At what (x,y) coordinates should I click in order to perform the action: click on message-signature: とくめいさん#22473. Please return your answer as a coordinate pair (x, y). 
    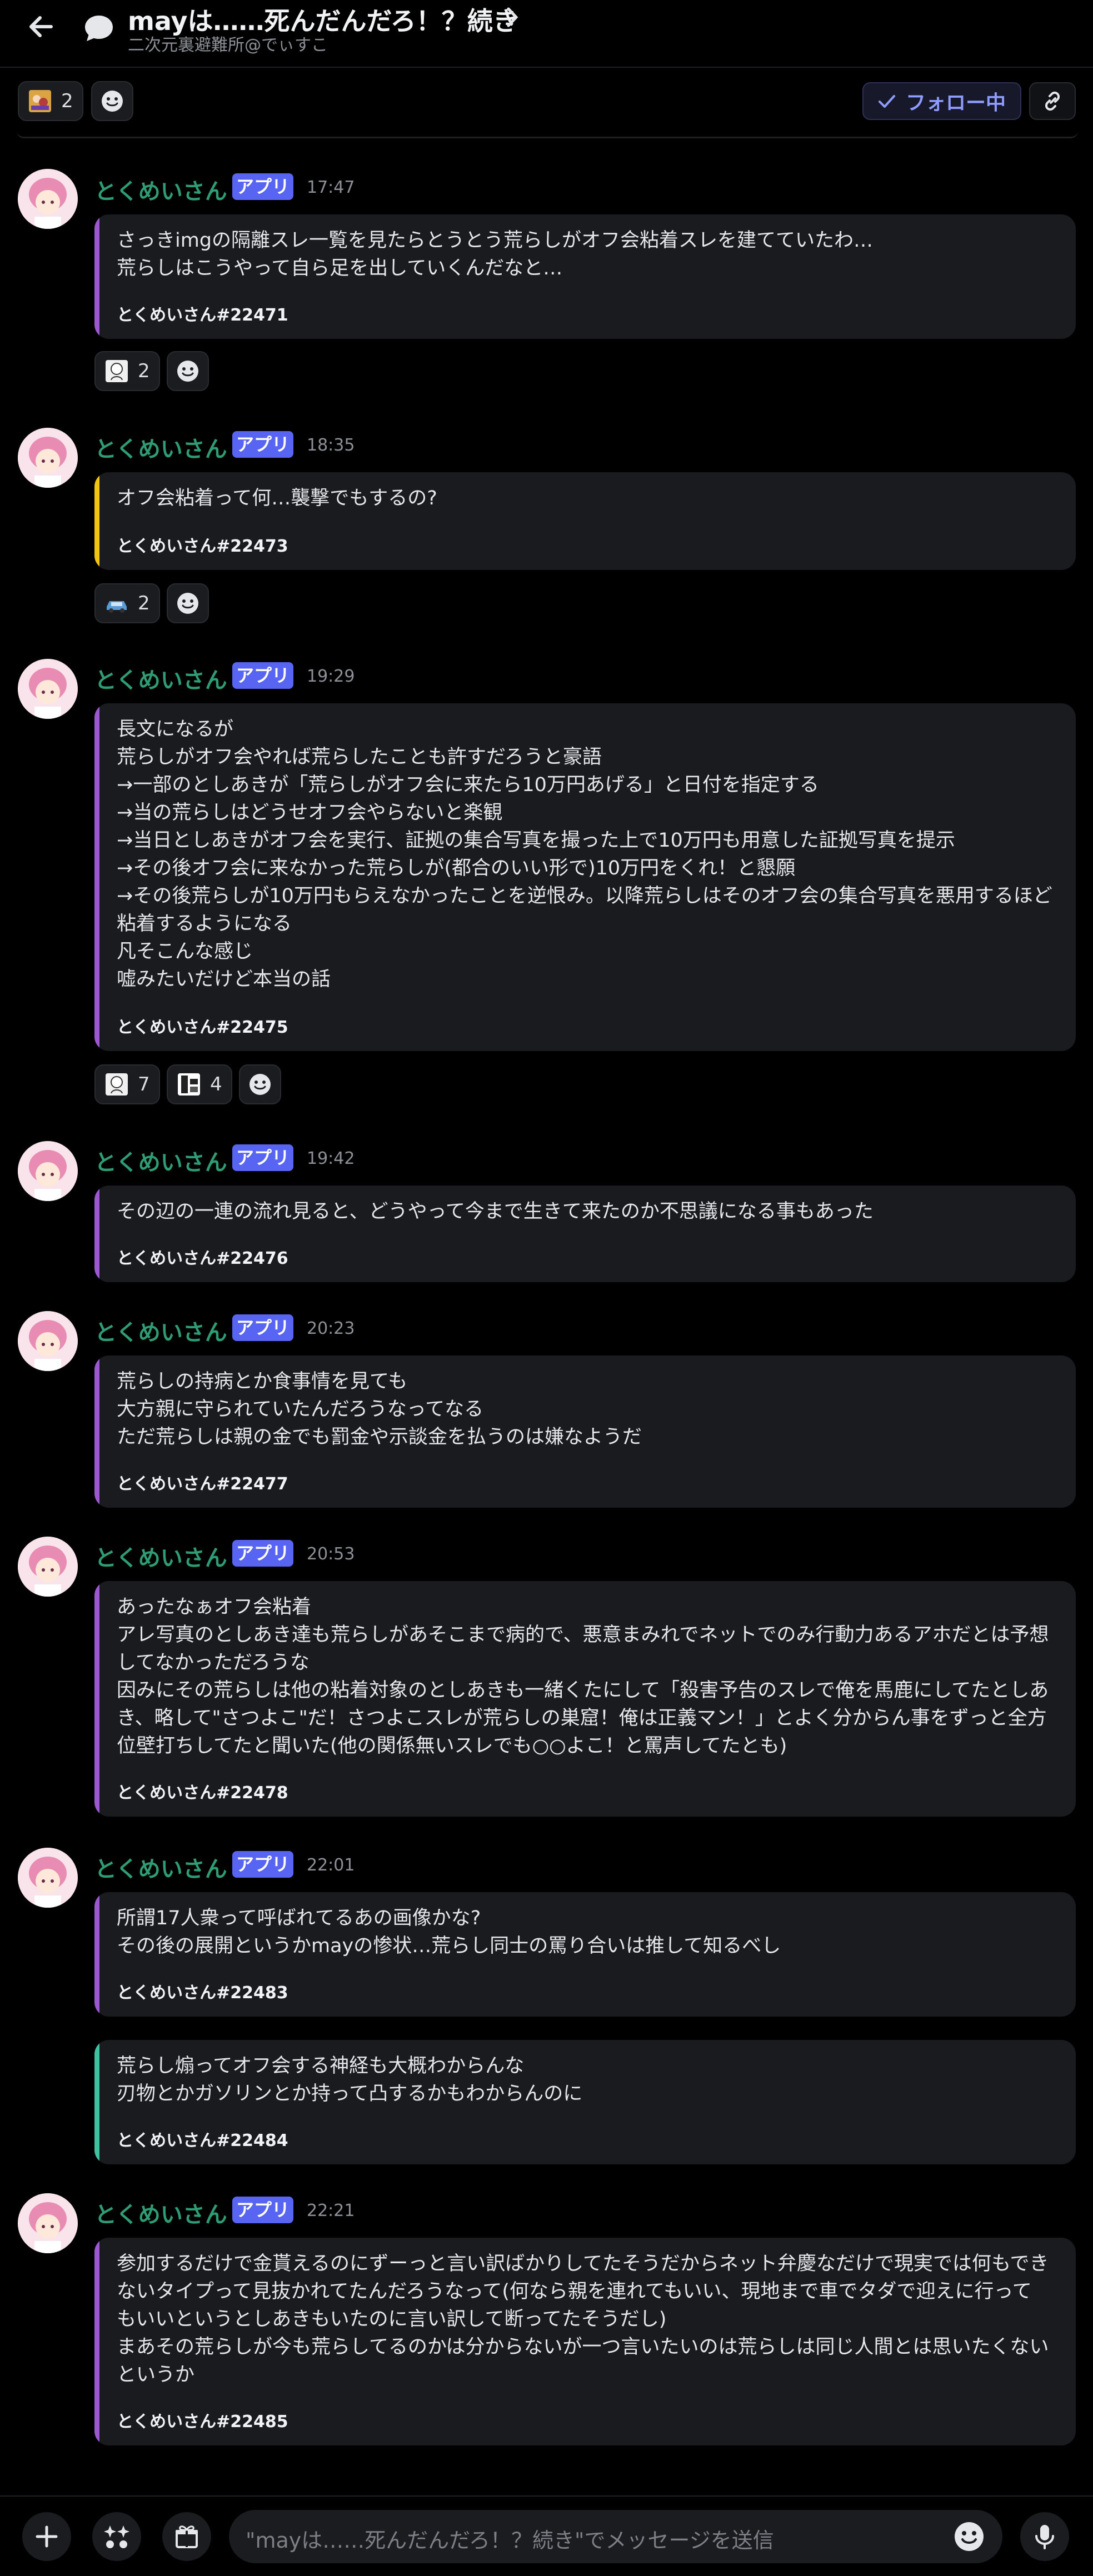
    Looking at the image, I should click on (203, 546).